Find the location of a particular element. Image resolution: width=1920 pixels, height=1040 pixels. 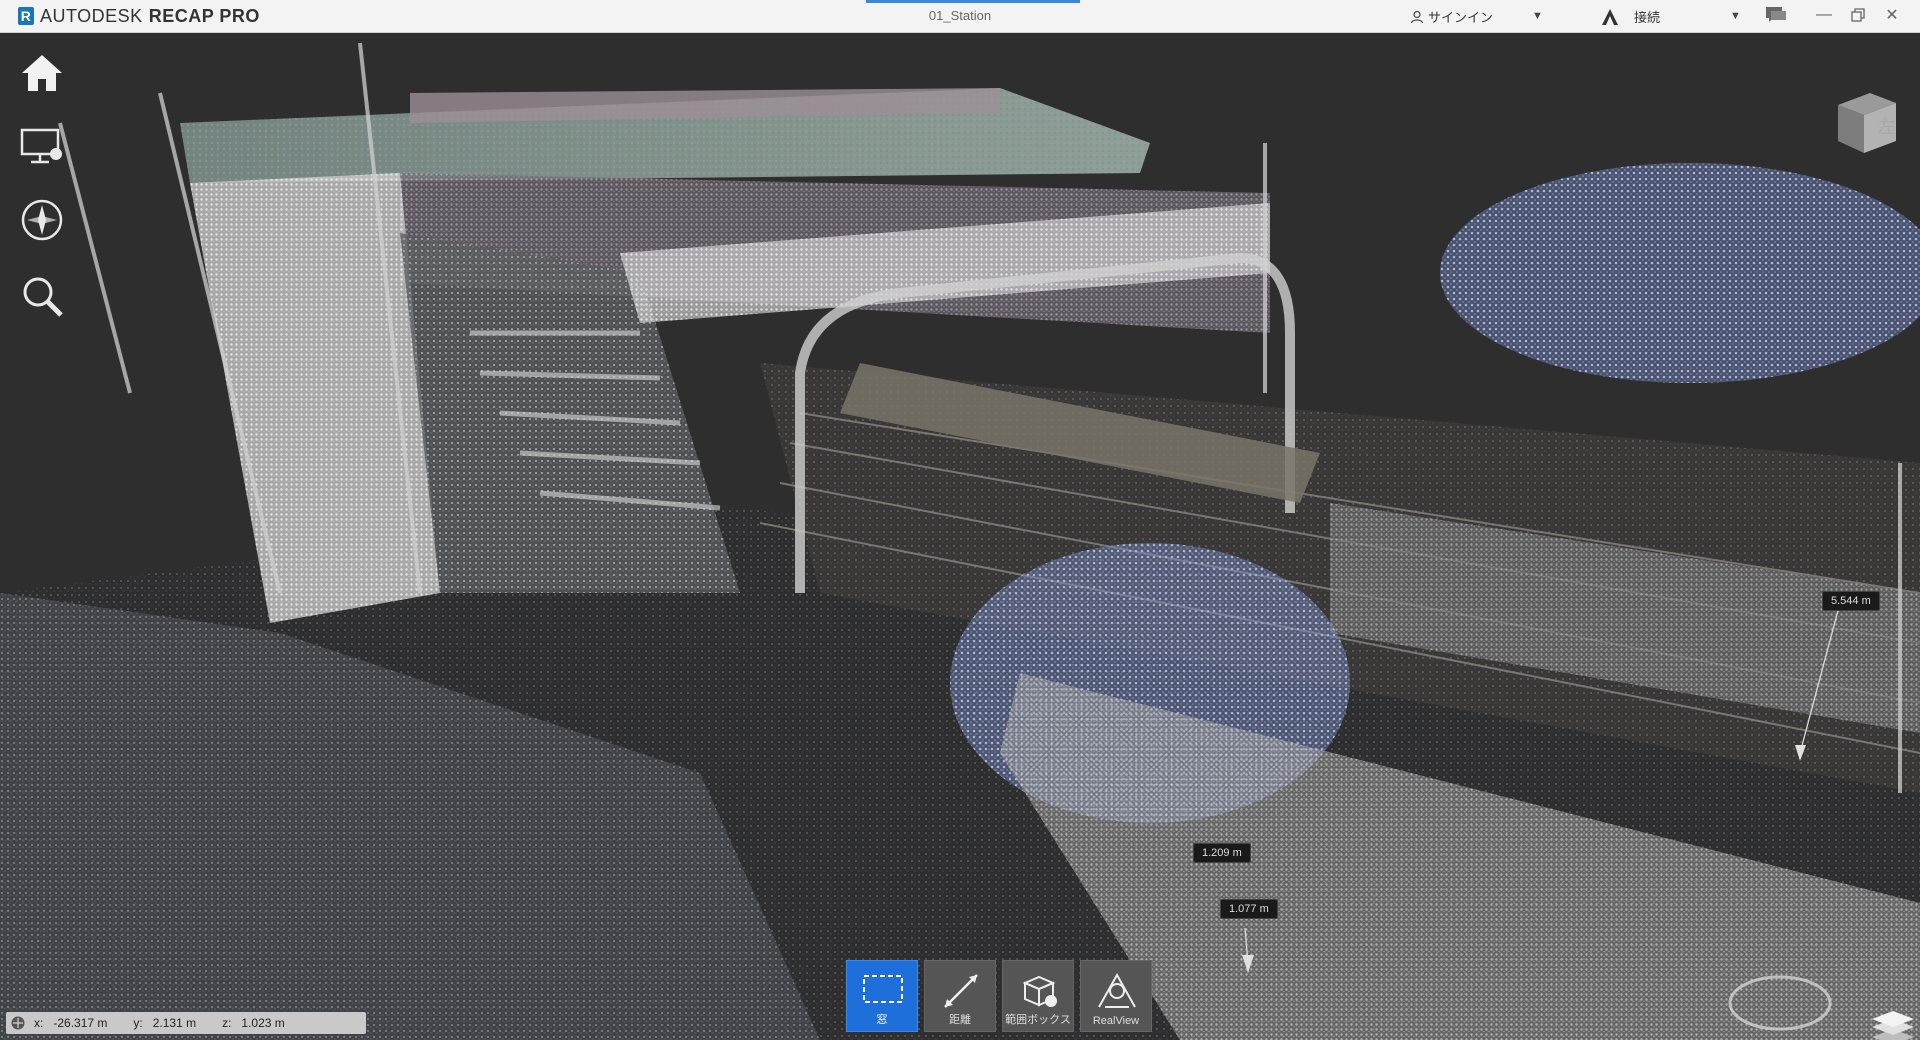

comment-button is located at coordinates (1776, 15).